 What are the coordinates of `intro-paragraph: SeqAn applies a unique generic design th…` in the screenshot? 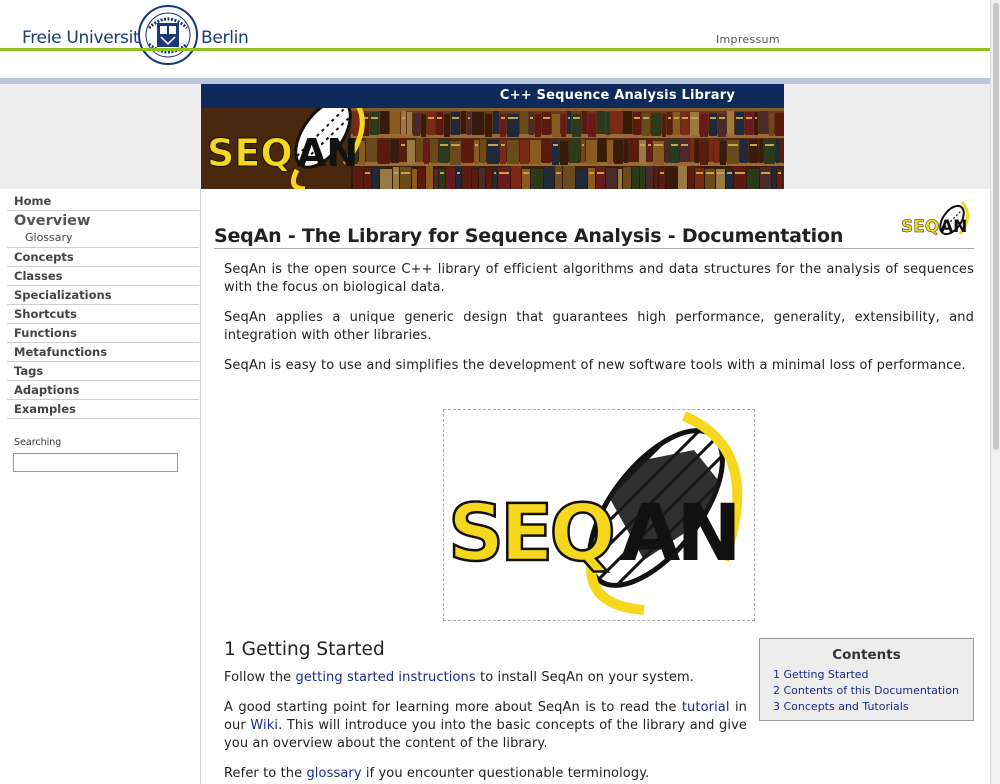 It's located at (599, 326).